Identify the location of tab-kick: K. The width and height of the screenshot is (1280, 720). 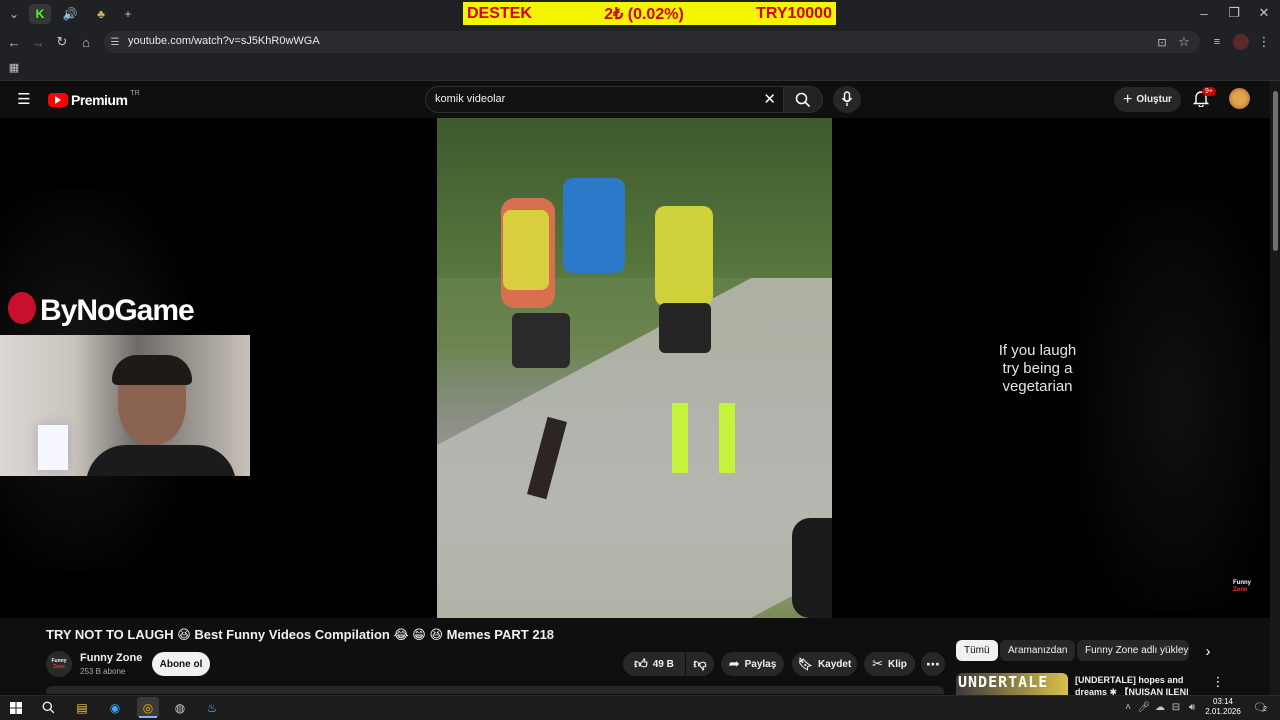
(40, 14).